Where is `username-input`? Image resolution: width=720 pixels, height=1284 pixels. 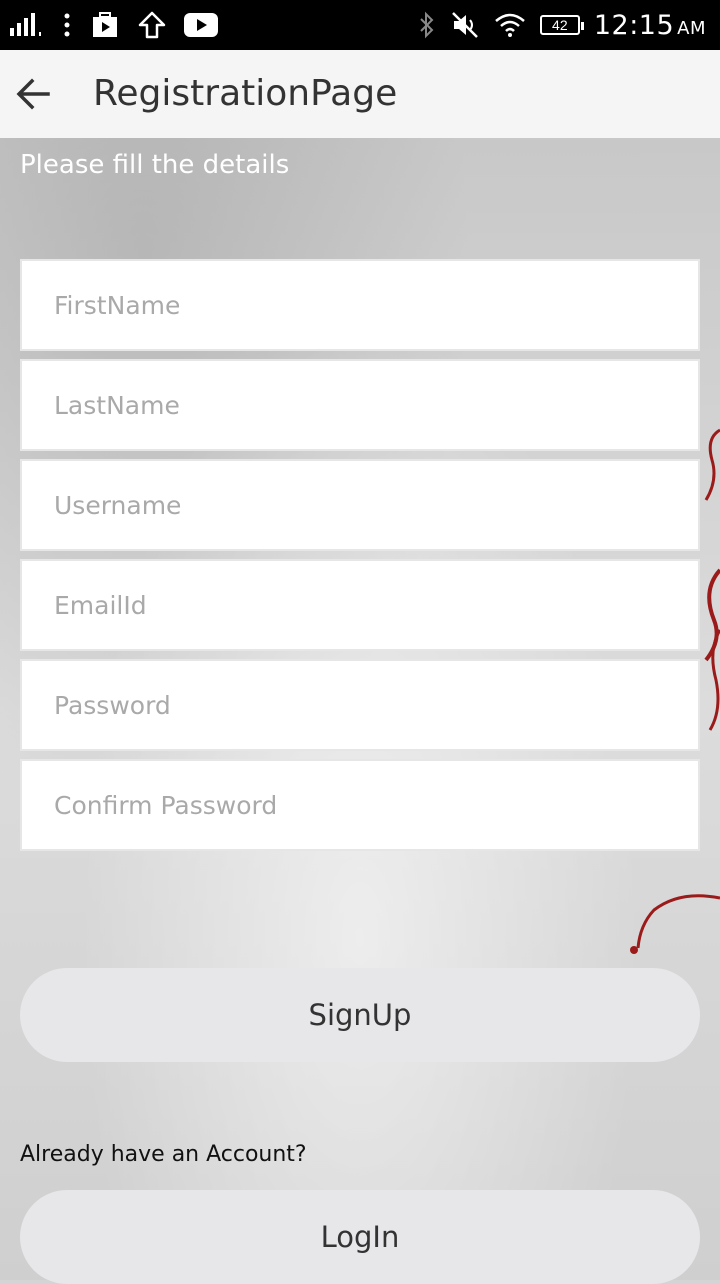 username-input is located at coordinates (360, 505).